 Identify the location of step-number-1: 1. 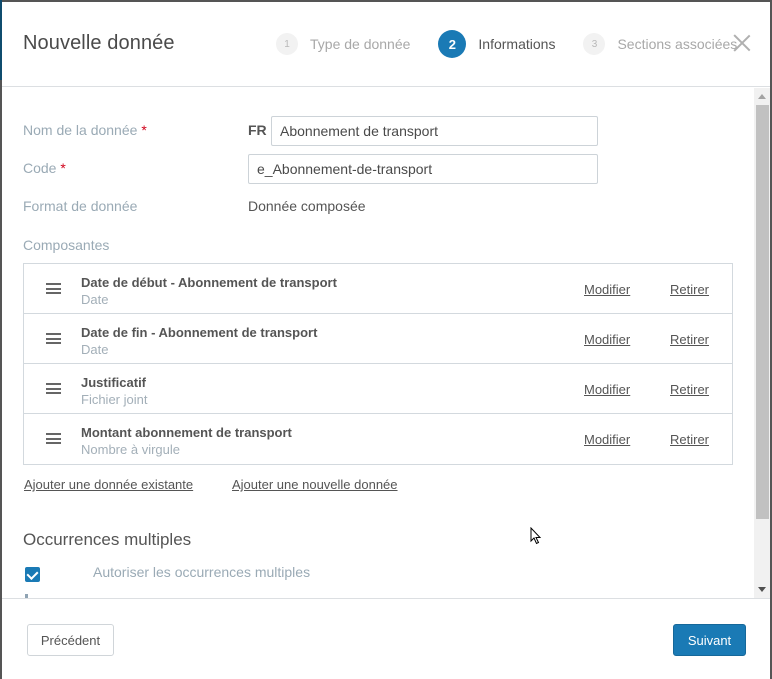
(287, 44).